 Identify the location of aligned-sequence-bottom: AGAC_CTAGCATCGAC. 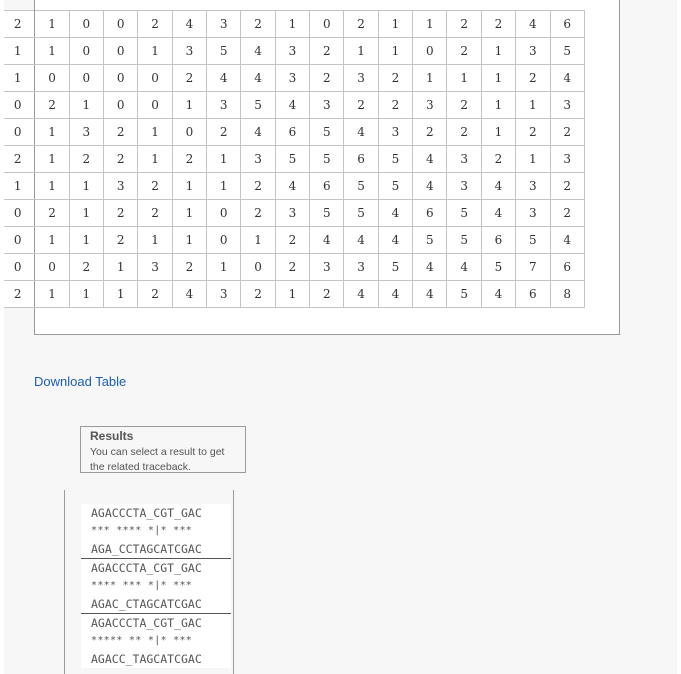
(146, 604).